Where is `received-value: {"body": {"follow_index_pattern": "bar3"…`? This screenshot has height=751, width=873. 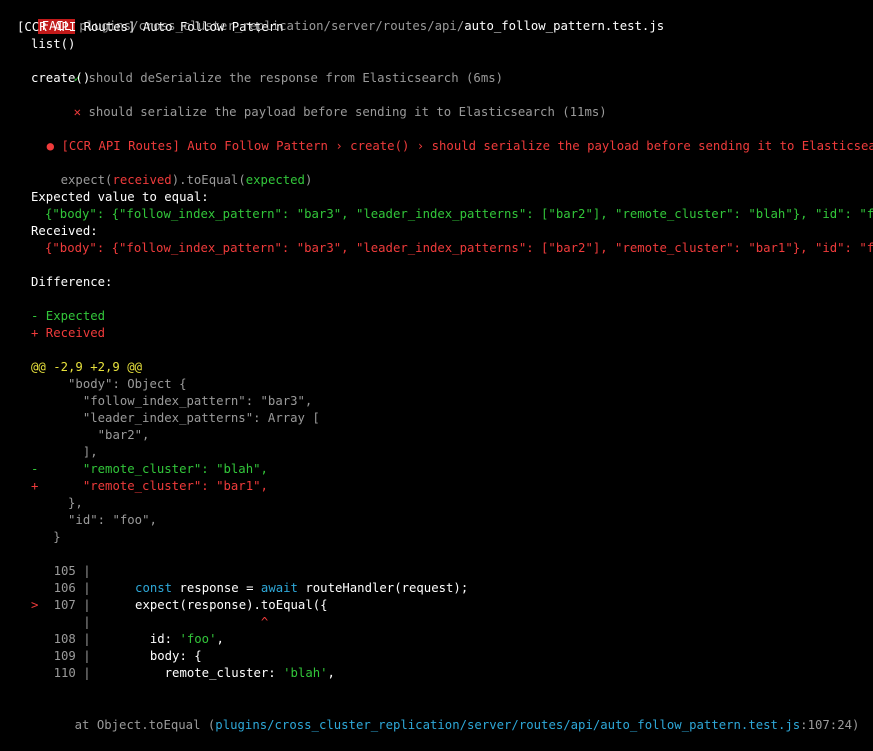 received-value: {"body": {"follow_index_pattern": "bar3"… is located at coordinates (459, 248).